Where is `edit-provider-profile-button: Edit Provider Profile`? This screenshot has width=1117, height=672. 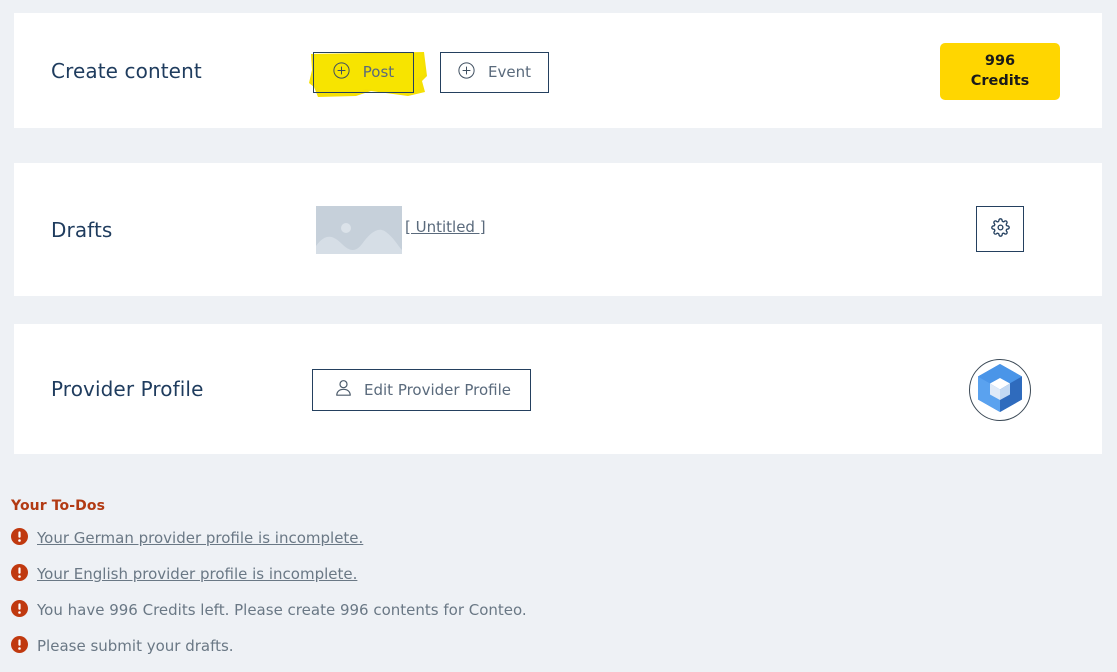
edit-provider-profile-button: Edit Provider Profile is located at coordinates (421, 390).